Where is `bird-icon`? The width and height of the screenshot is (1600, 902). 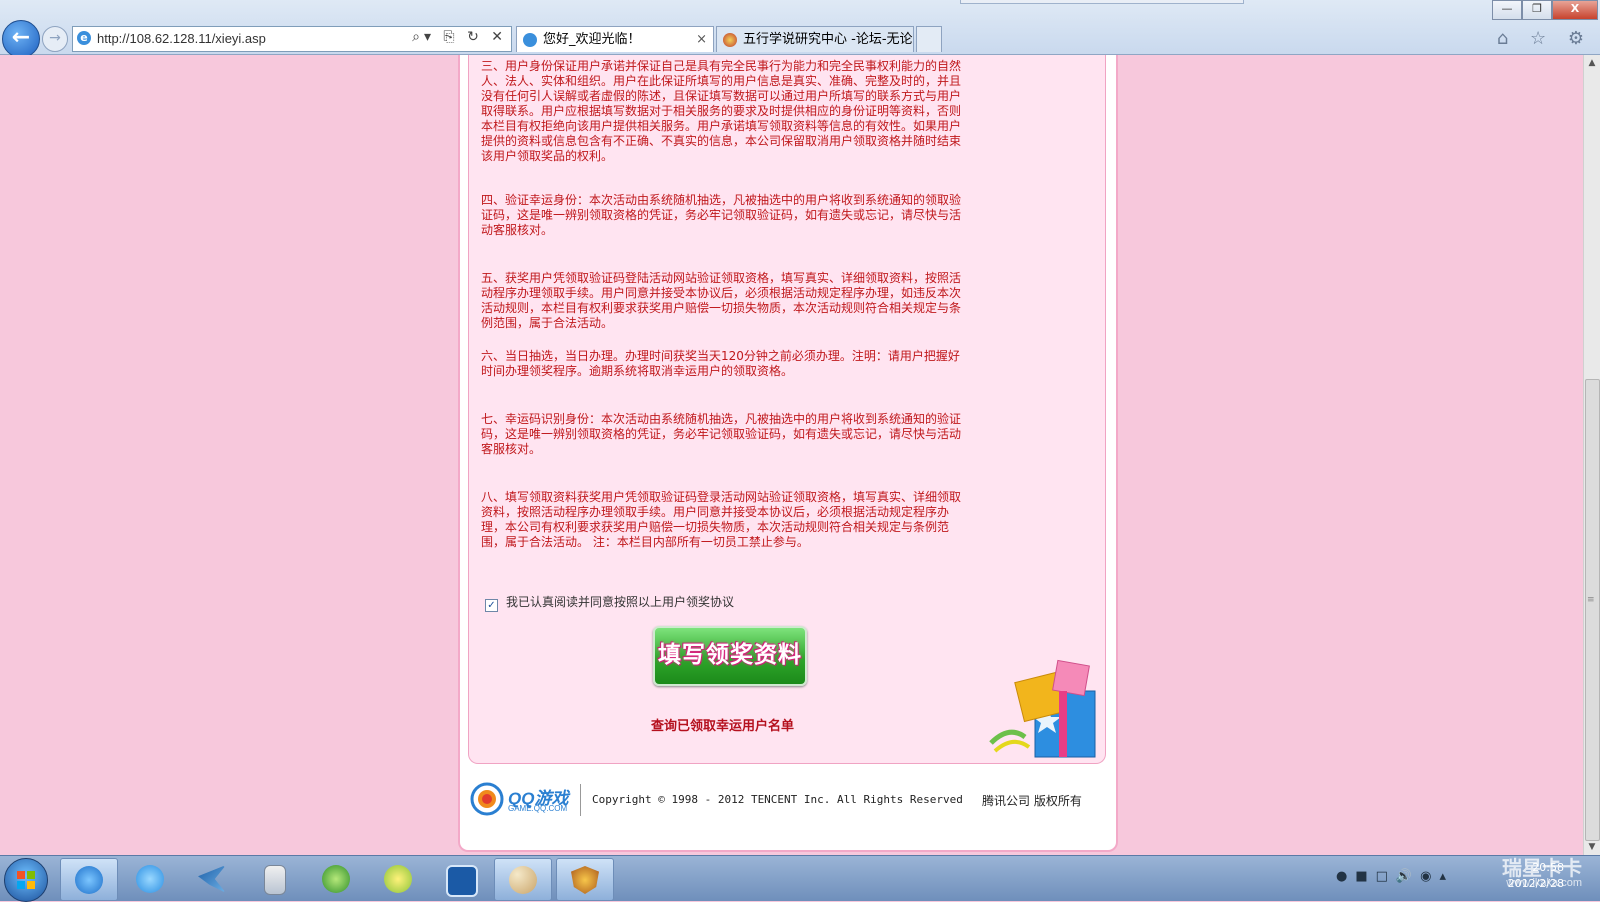 bird-icon is located at coordinates (212, 879).